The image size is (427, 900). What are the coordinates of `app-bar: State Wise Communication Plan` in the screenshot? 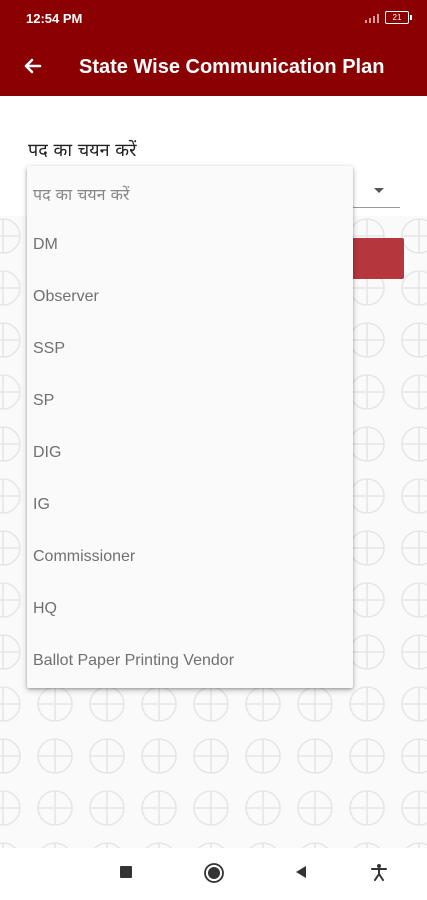 It's located at (213, 66).